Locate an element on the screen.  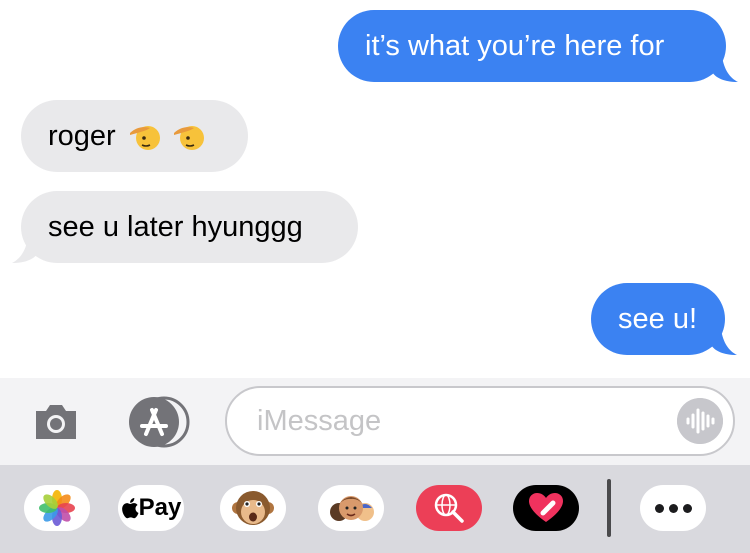
memoji-stickers-button is located at coordinates (351, 508).